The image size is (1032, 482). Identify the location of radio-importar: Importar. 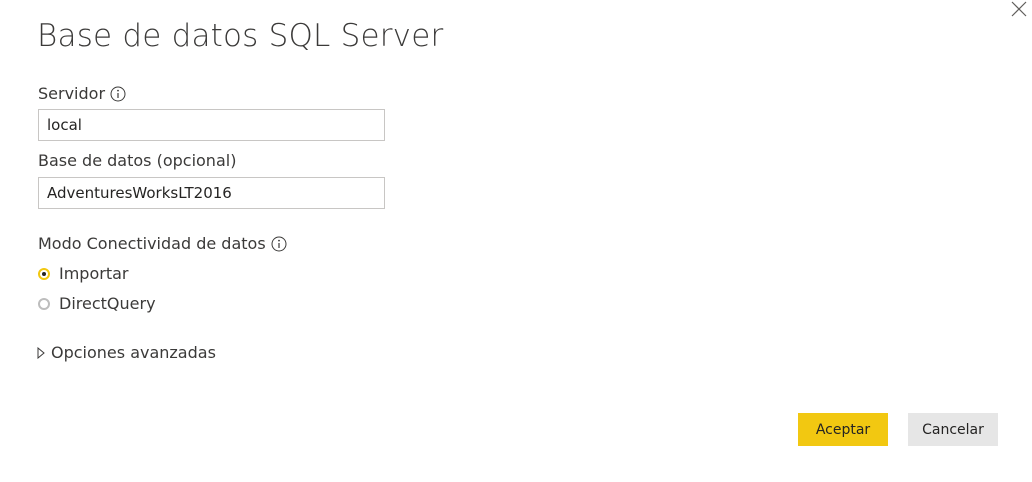
(83, 273).